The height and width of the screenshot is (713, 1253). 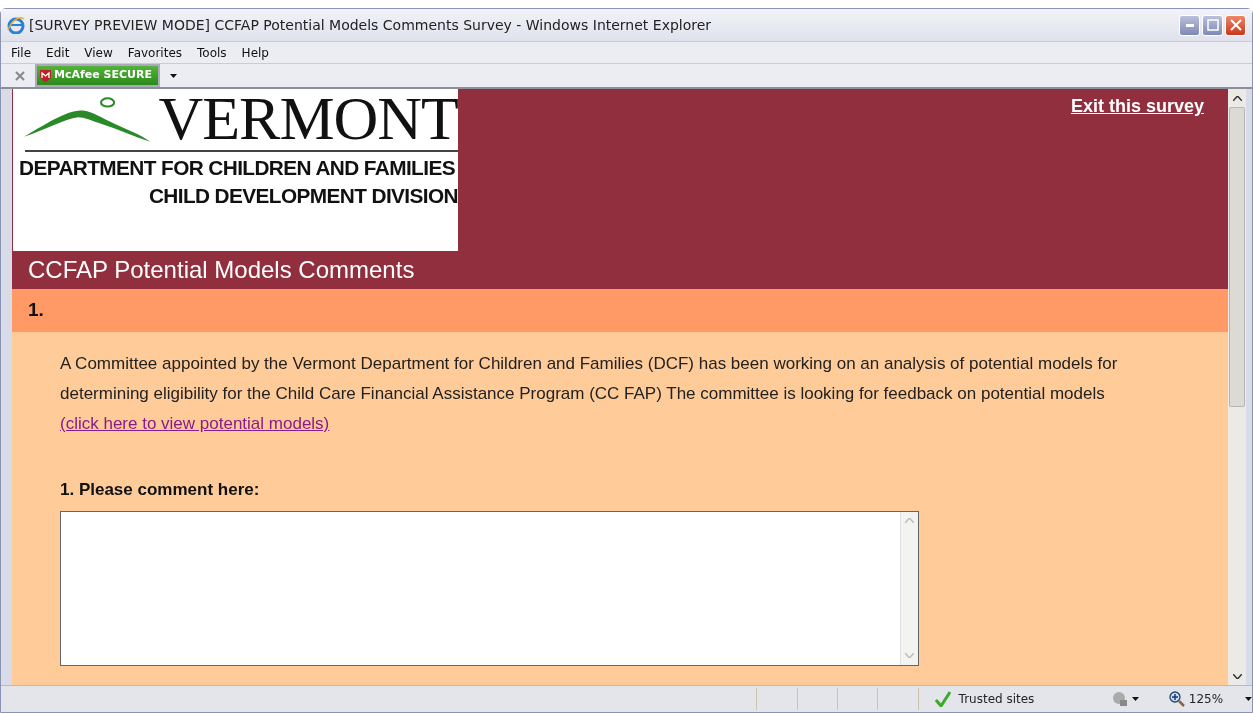 What do you see at coordinates (16, 25) in the screenshot?
I see `browser-logo-icon` at bounding box center [16, 25].